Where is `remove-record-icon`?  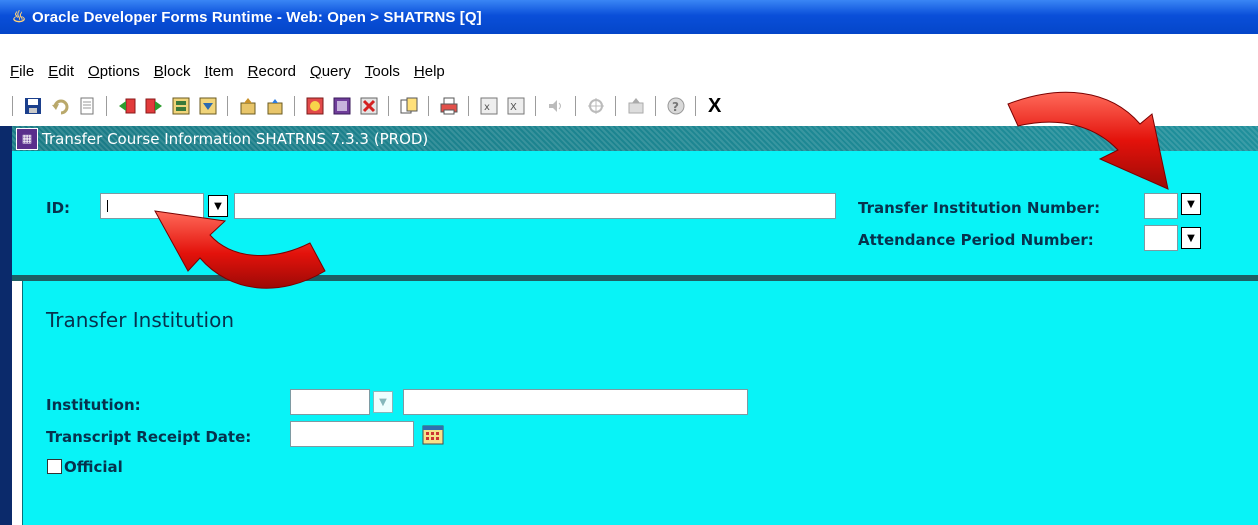 remove-record-icon is located at coordinates (341, 106).